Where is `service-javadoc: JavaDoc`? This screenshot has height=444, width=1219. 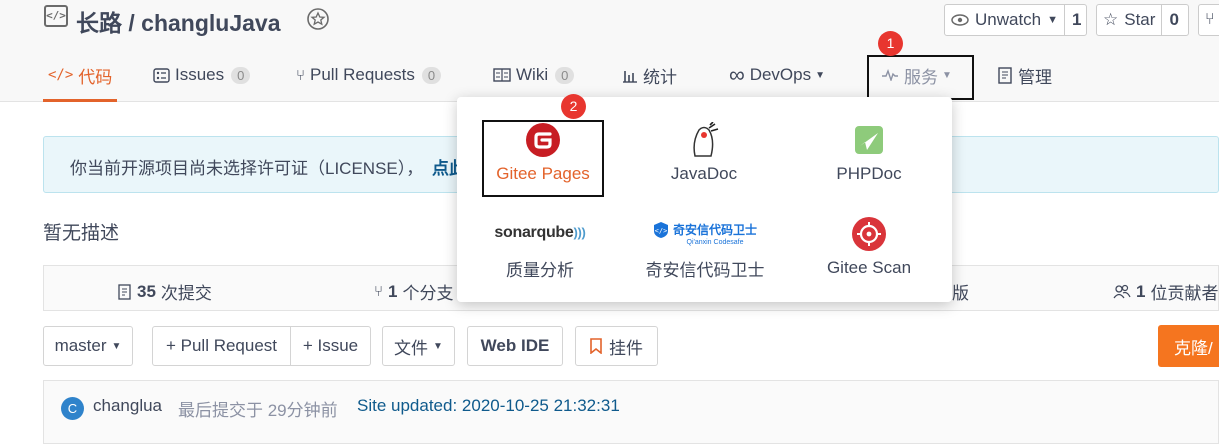
service-javadoc: JavaDoc is located at coordinates (704, 153).